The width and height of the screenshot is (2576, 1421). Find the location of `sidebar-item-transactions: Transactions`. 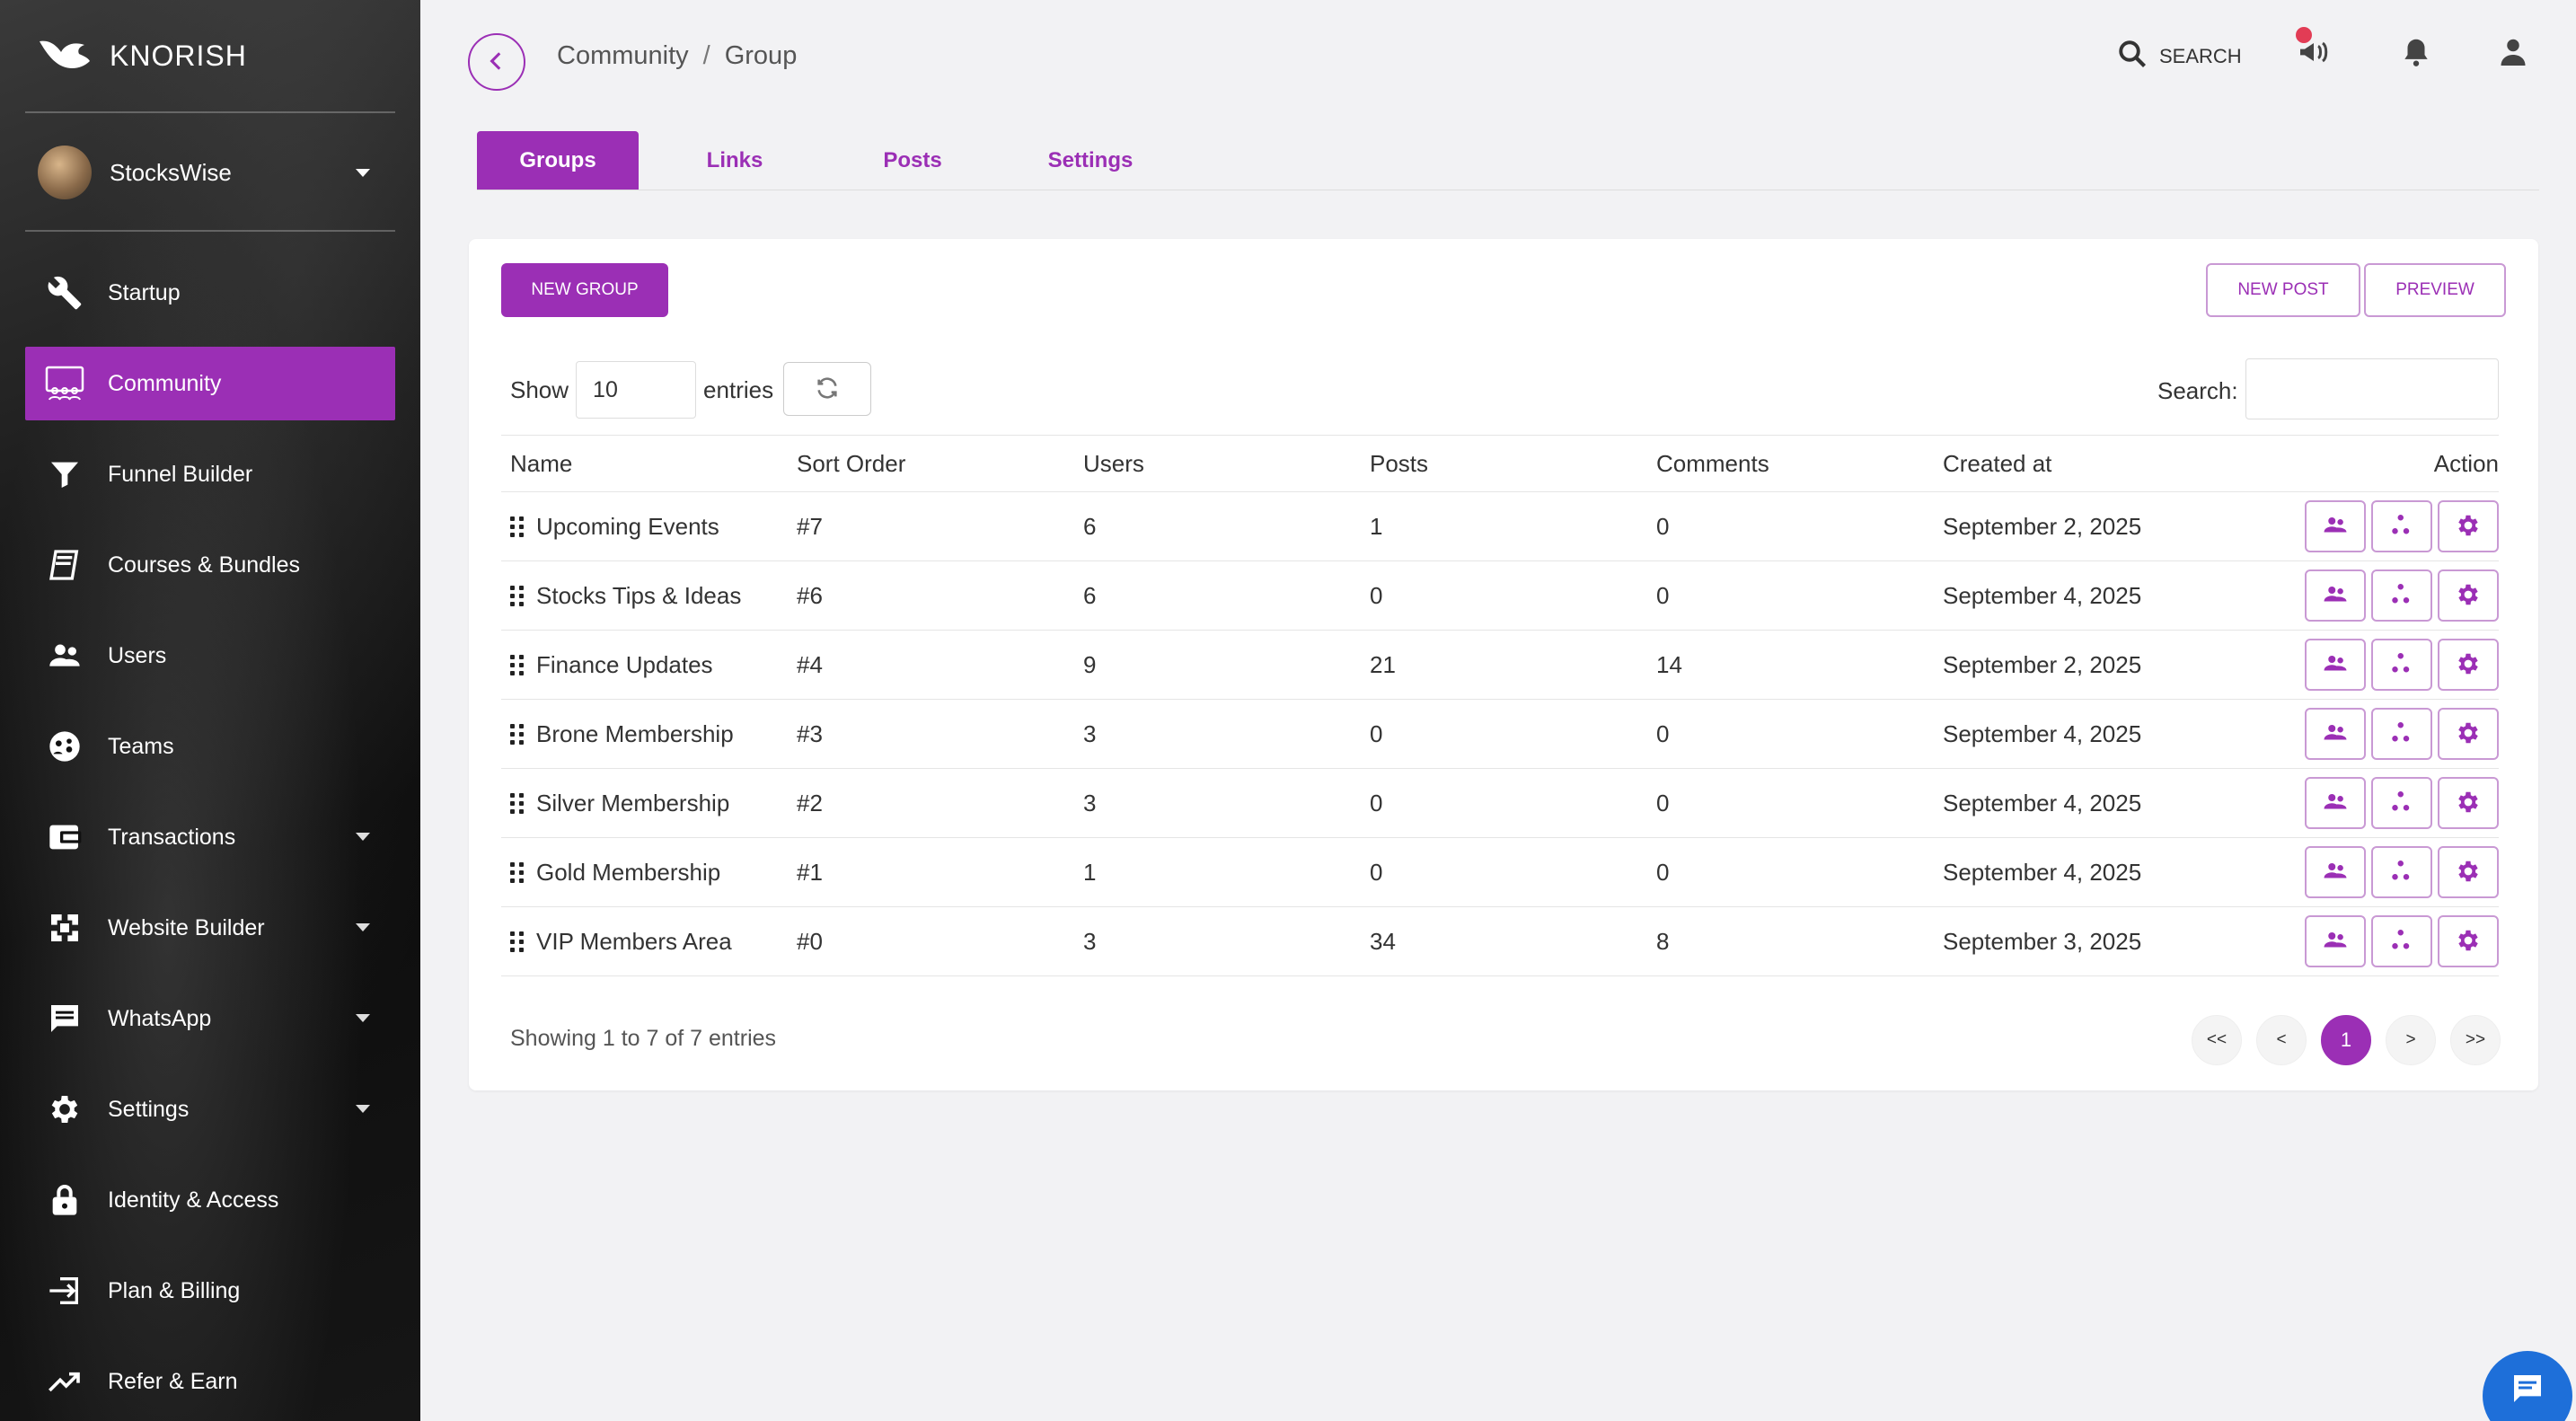

sidebar-item-transactions: Transactions is located at coordinates (210, 837).